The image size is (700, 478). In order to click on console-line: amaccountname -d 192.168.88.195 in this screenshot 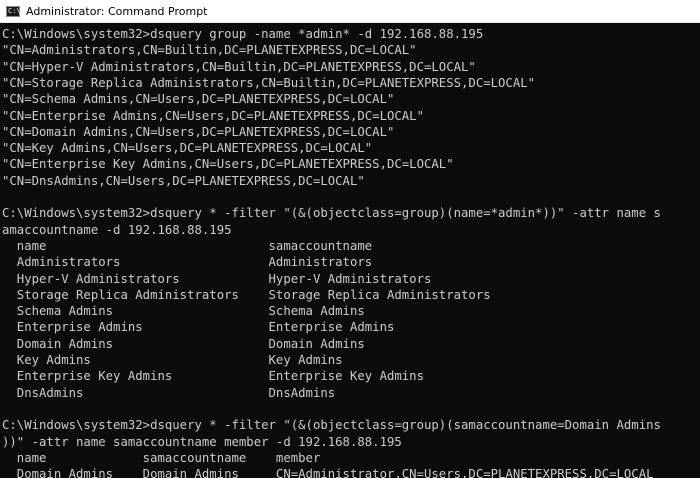, I will do `click(117, 229)`.